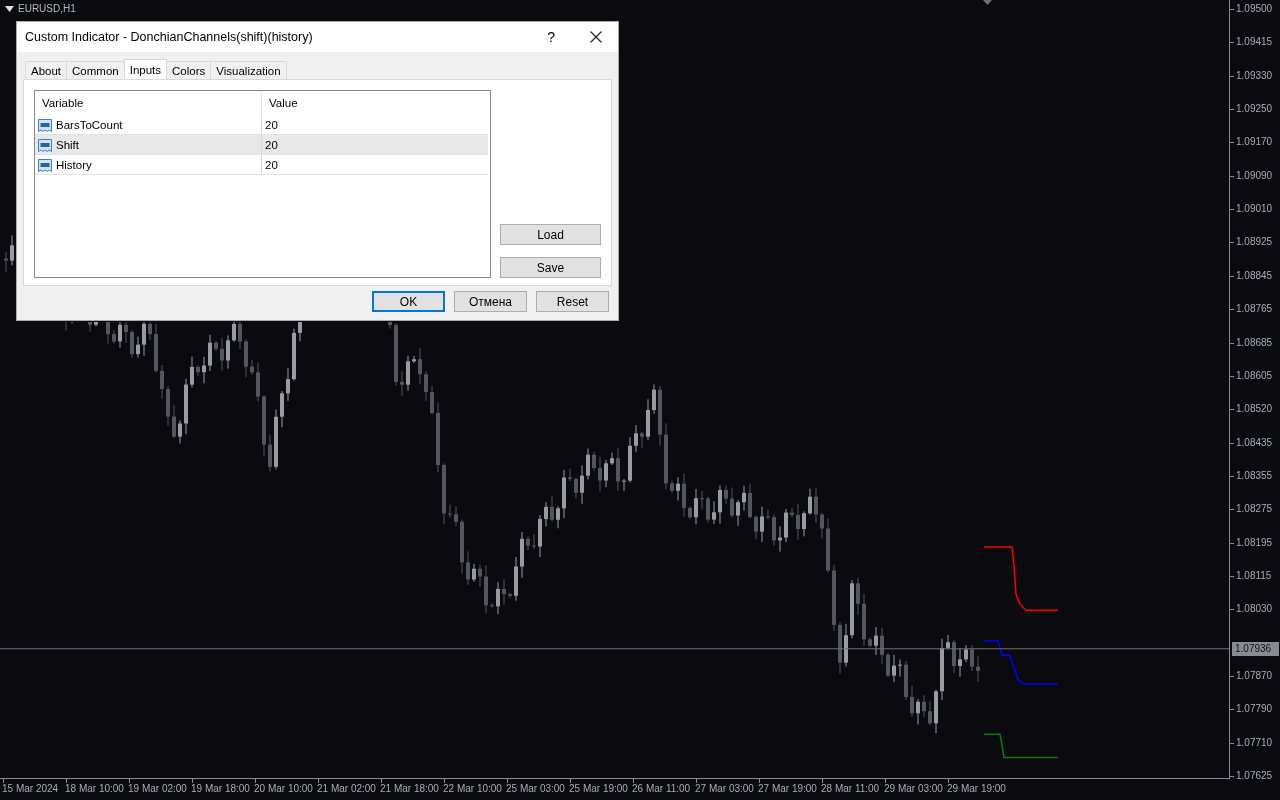 This screenshot has height=800, width=1280. Describe the element at coordinates (169, 37) in the screenshot. I see `window-title: Custom Indicator - DonchianChannels(shift)(history)` at that location.